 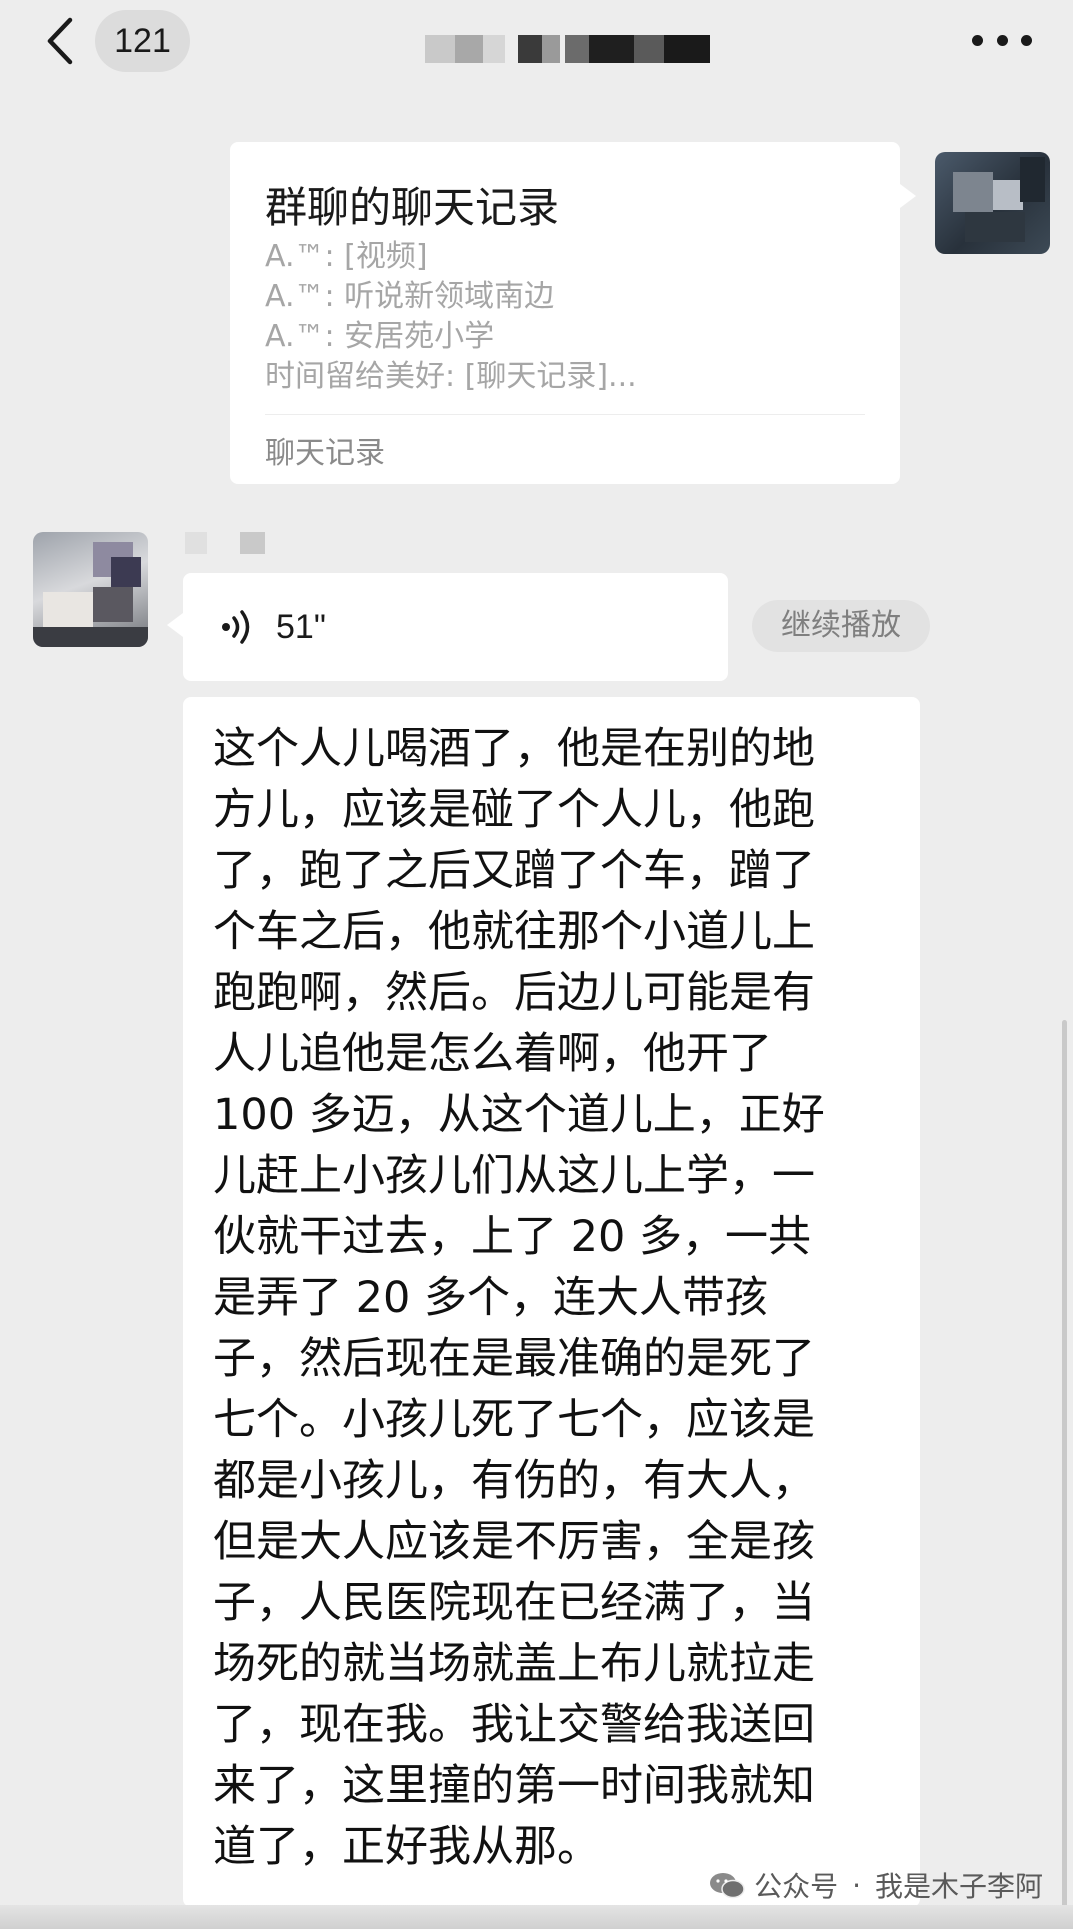 I want to click on transcript-line: 来了，这里撞的第一时间我就知, so click(x=514, y=1786).